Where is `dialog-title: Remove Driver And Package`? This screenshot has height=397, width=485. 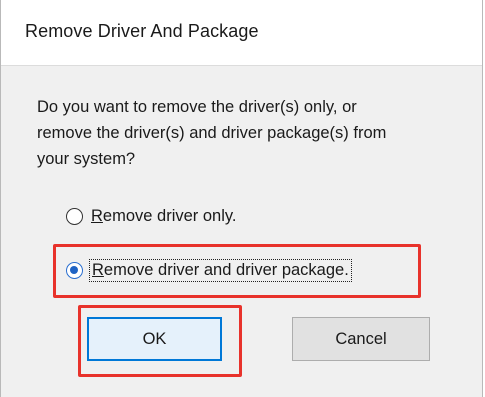 dialog-title: Remove Driver And Package is located at coordinates (142, 31).